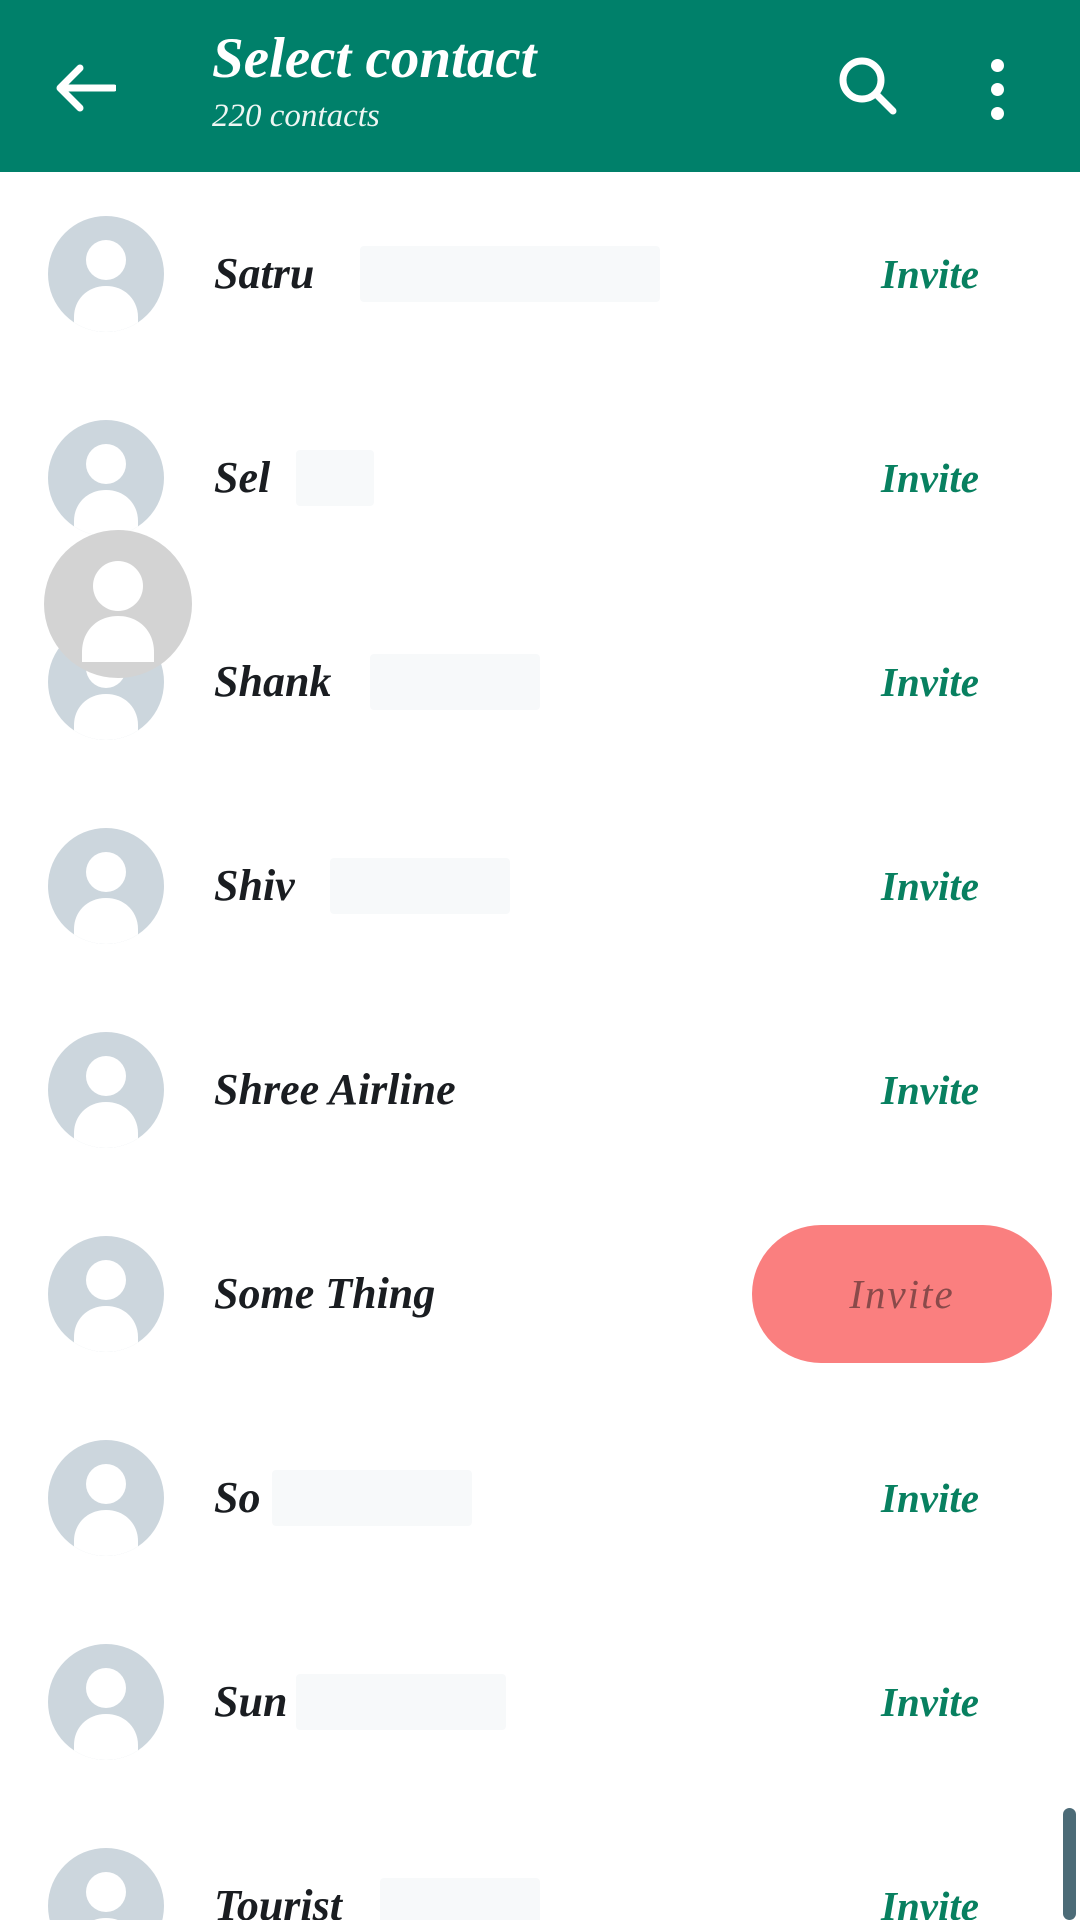 This screenshot has width=1080, height=1920. What do you see at coordinates (374, 58) in the screenshot?
I see `page-title: Select contact` at bounding box center [374, 58].